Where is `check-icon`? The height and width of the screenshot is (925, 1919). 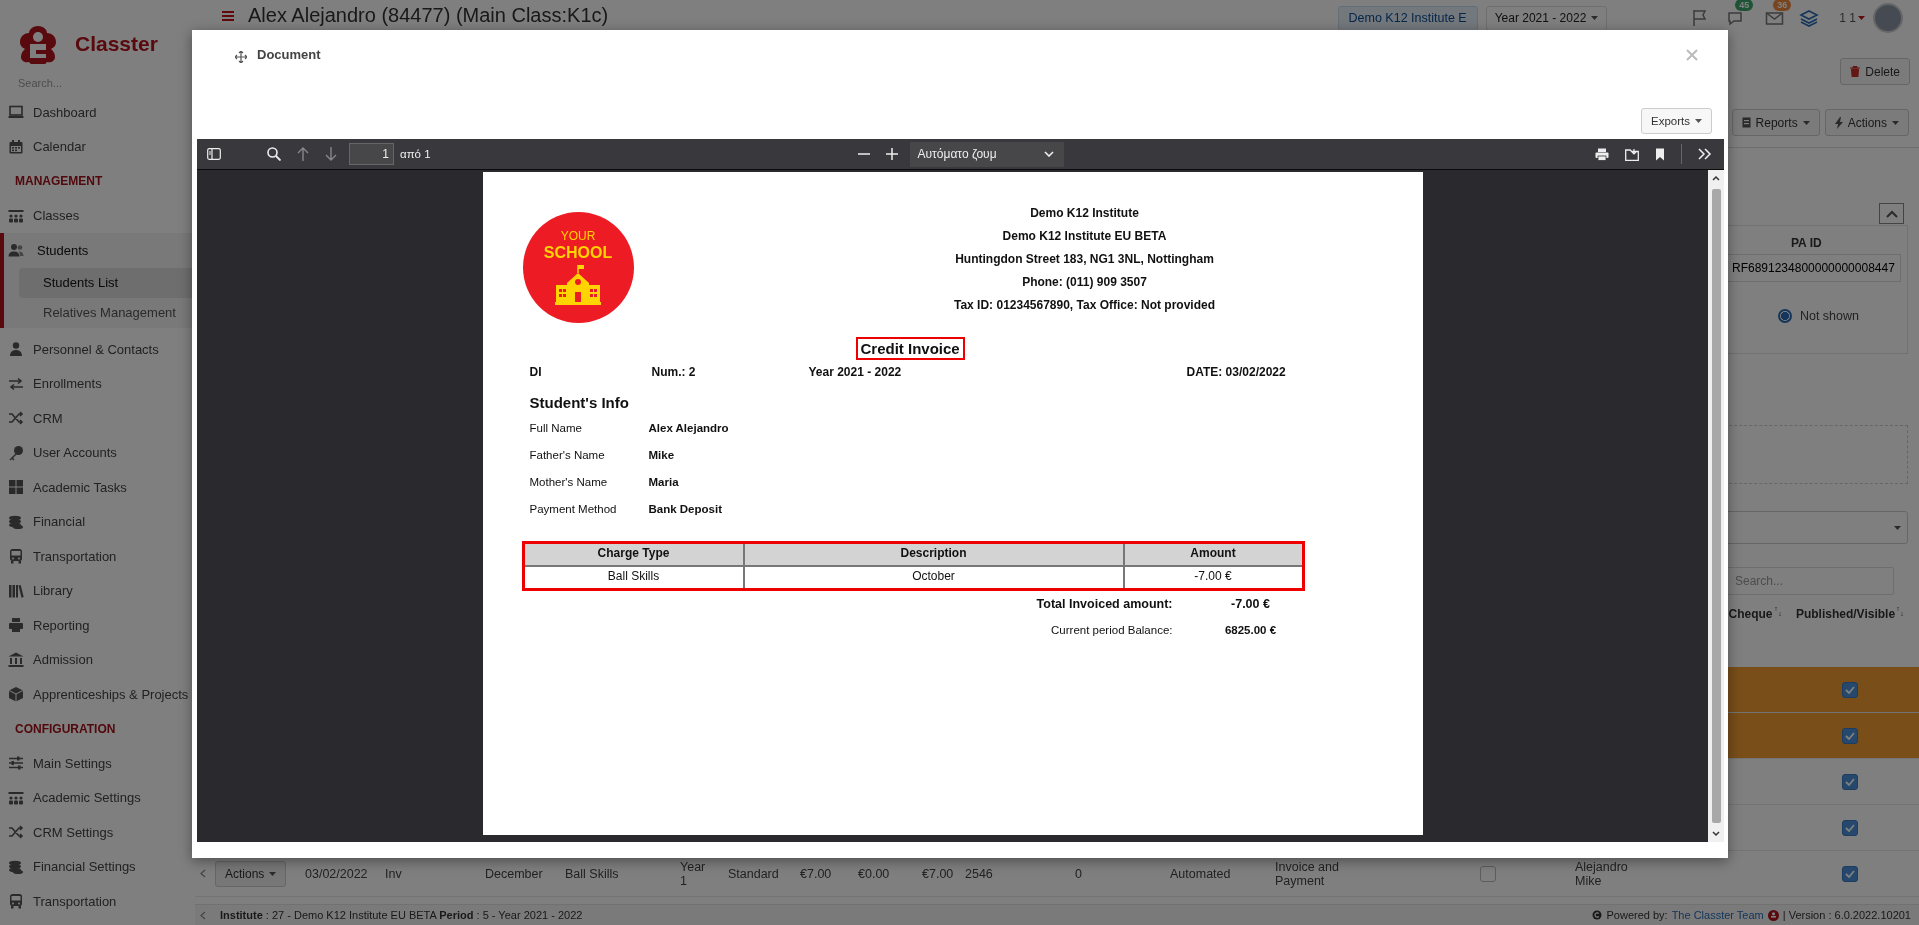 check-icon is located at coordinates (1850, 689).